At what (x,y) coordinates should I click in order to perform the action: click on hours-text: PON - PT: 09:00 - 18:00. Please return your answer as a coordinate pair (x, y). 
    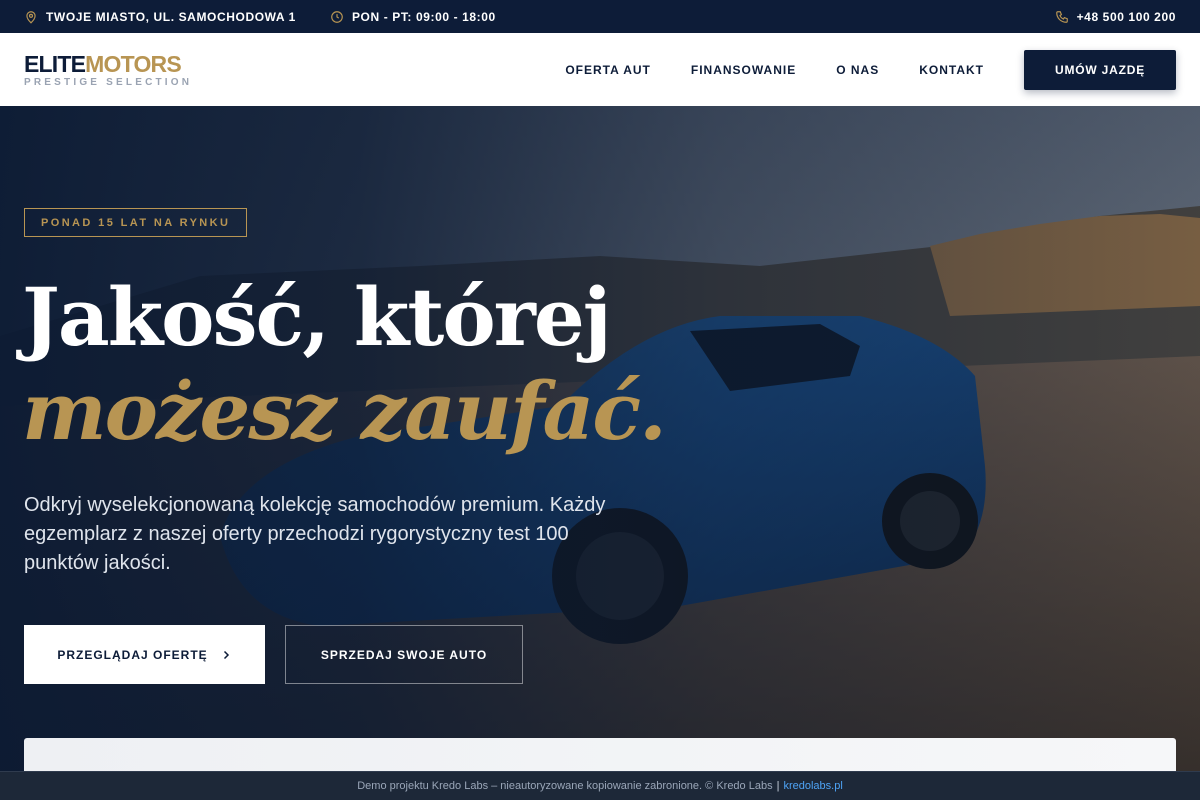
    Looking at the image, I should click on (423, 16).